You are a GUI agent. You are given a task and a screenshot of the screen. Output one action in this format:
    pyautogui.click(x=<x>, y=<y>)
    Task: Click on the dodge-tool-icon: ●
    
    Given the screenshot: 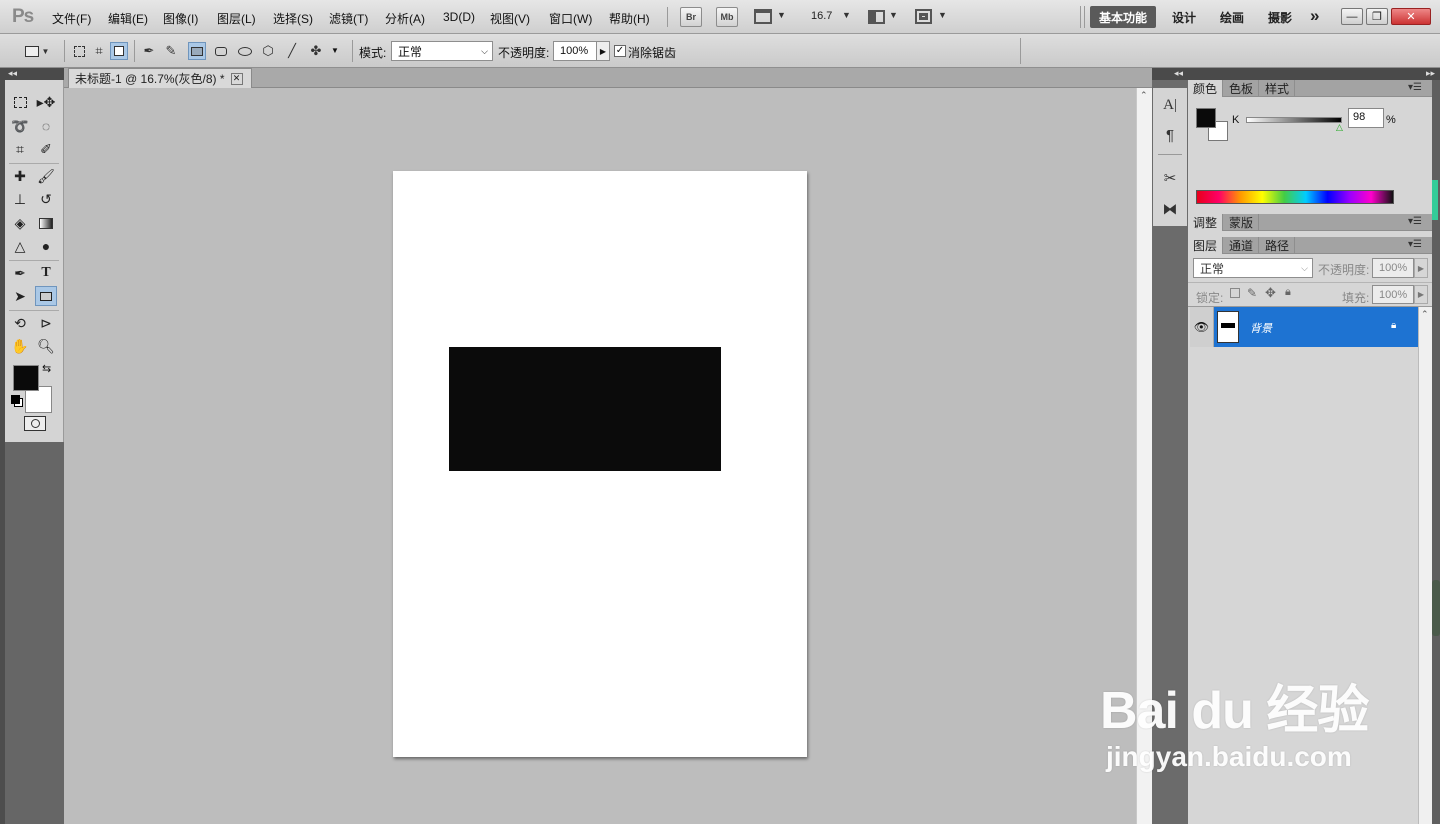 What is the action you would take?
    pyautogui.click(x=46, y=246)
    